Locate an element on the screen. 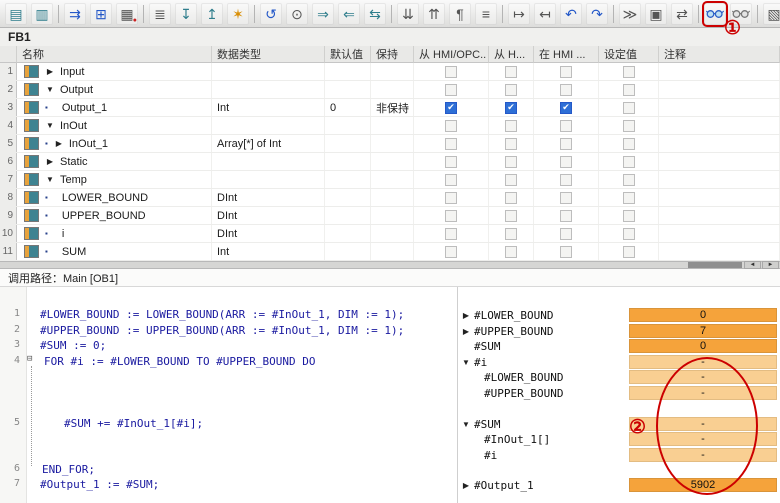  table-row-temp: 7 ▼ Temp is located at coordinates (390, 180).